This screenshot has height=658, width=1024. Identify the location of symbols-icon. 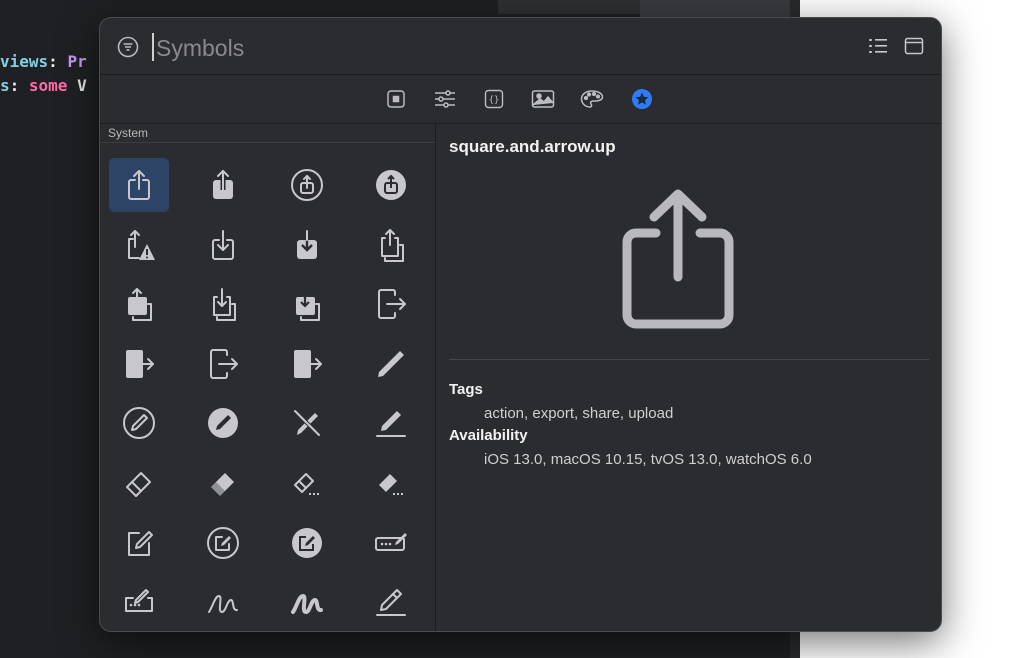
(642, 99).